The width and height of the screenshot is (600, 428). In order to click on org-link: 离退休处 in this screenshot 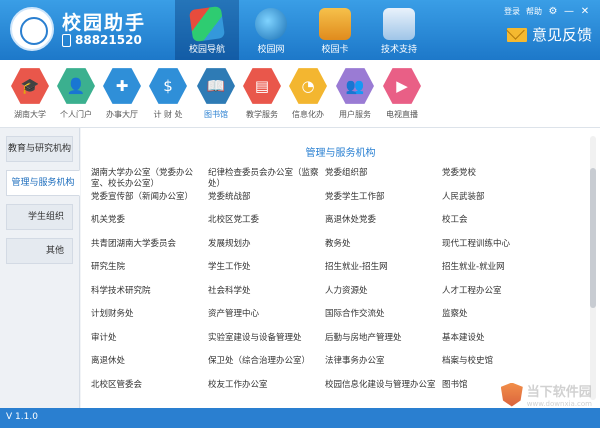, I will do `click(149, 368)`.